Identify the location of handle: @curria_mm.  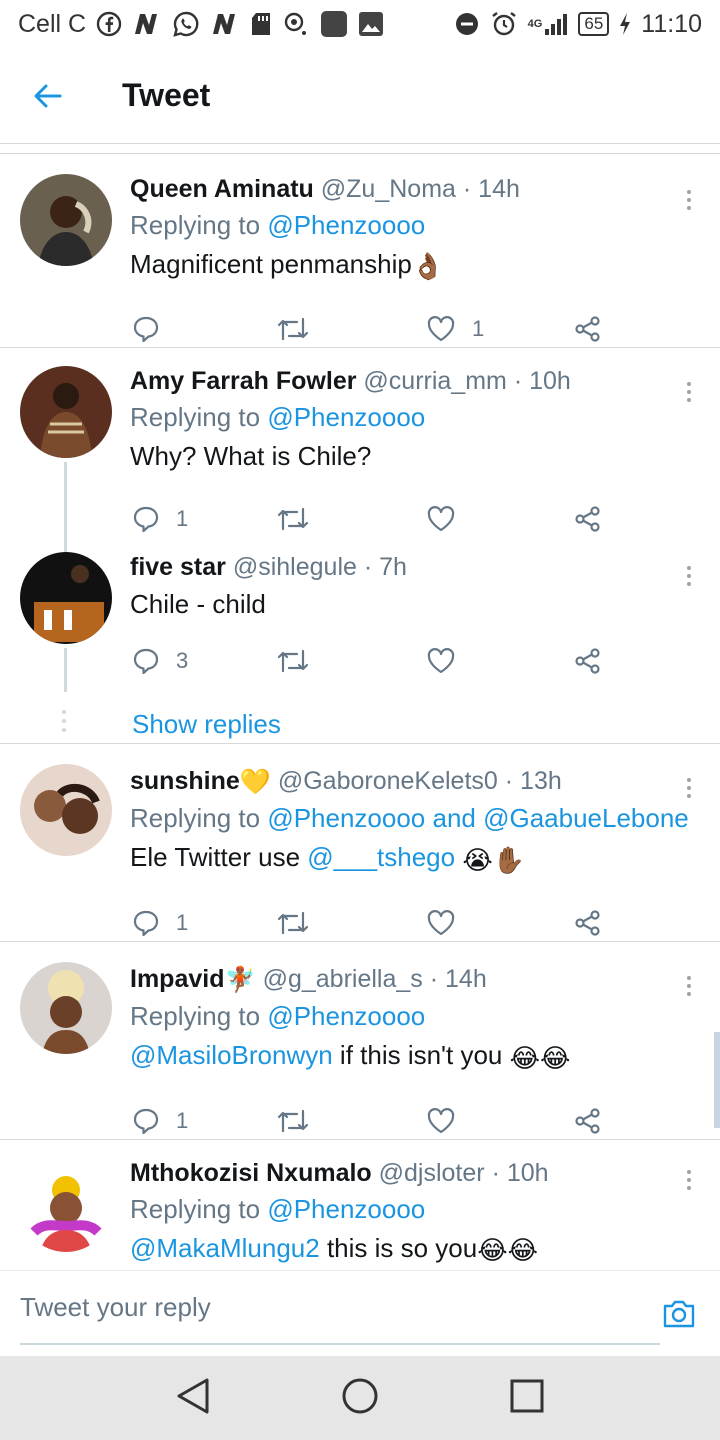
(434, 381).